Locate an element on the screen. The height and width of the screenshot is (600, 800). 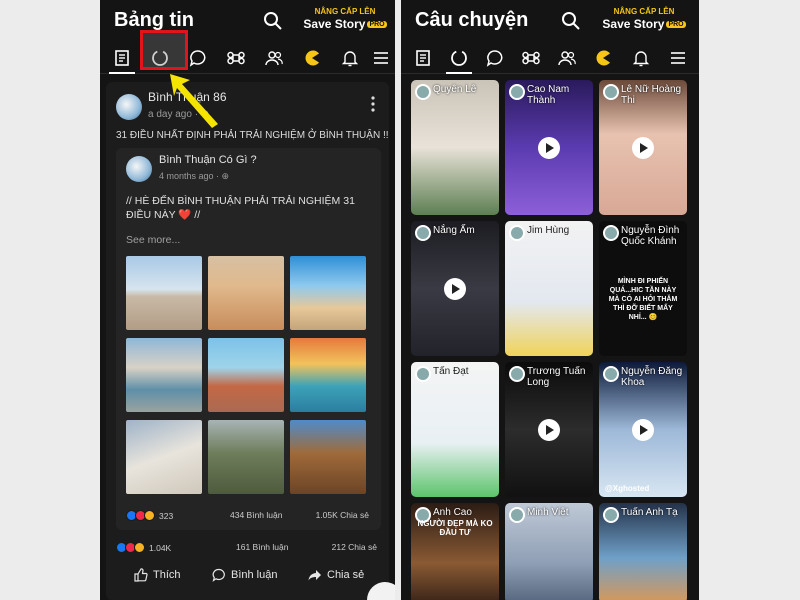
comment-button: Bình luận is located at coordinates (244, 575).